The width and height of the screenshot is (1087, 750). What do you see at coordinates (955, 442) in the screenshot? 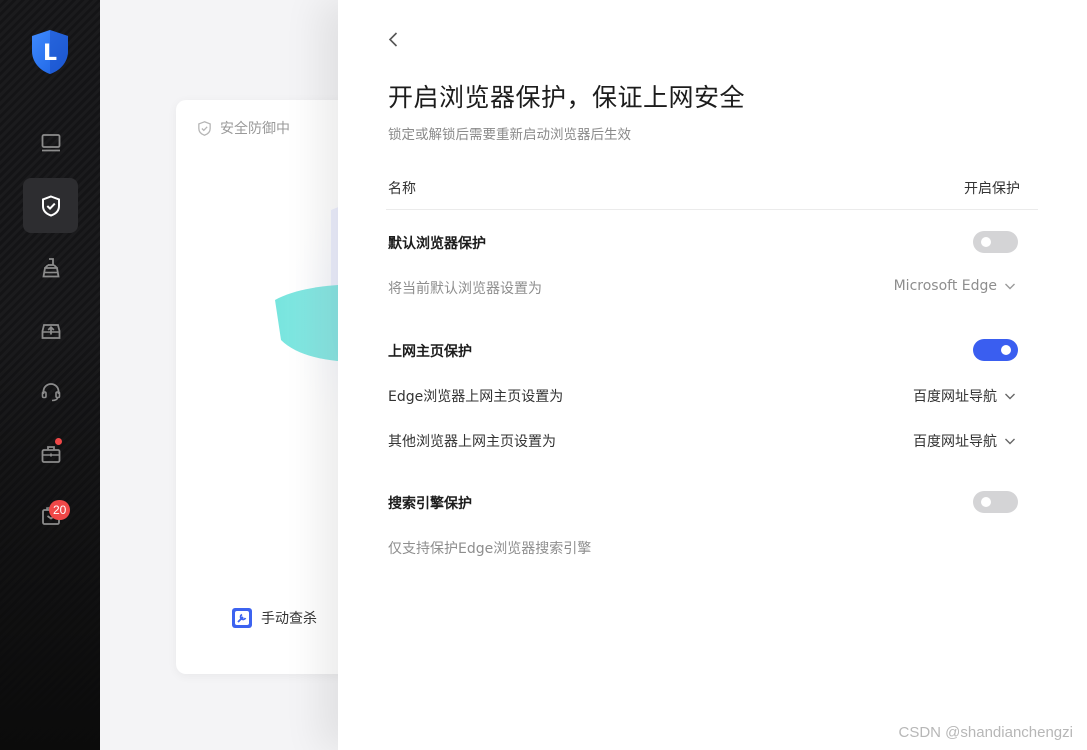
I see `other-homepage-value: 百度网址导航` at bounding box center [955, 442].